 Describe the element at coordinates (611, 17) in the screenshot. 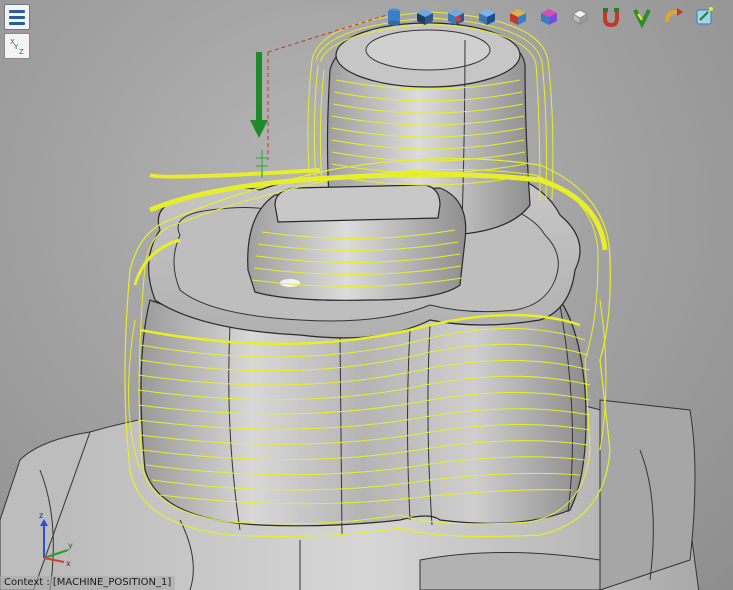

I see `magnet-icon` at that location.